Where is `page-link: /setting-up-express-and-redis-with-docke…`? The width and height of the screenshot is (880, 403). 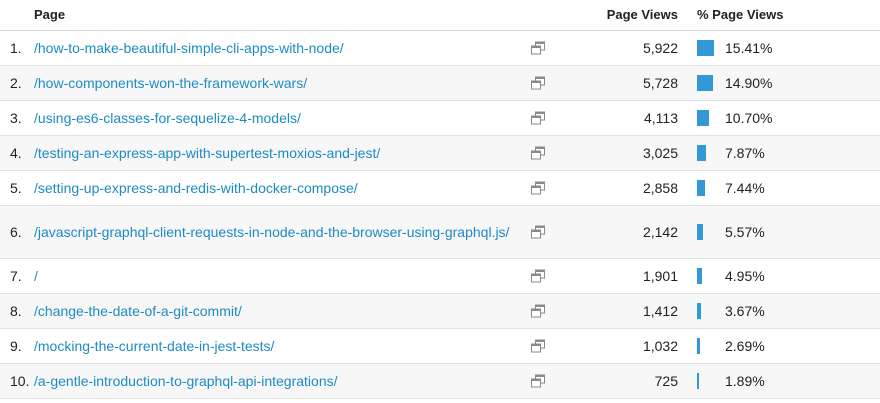 page-link: /setting-up-express-and-redis-with-docke… is located at coordinates (282, 188).